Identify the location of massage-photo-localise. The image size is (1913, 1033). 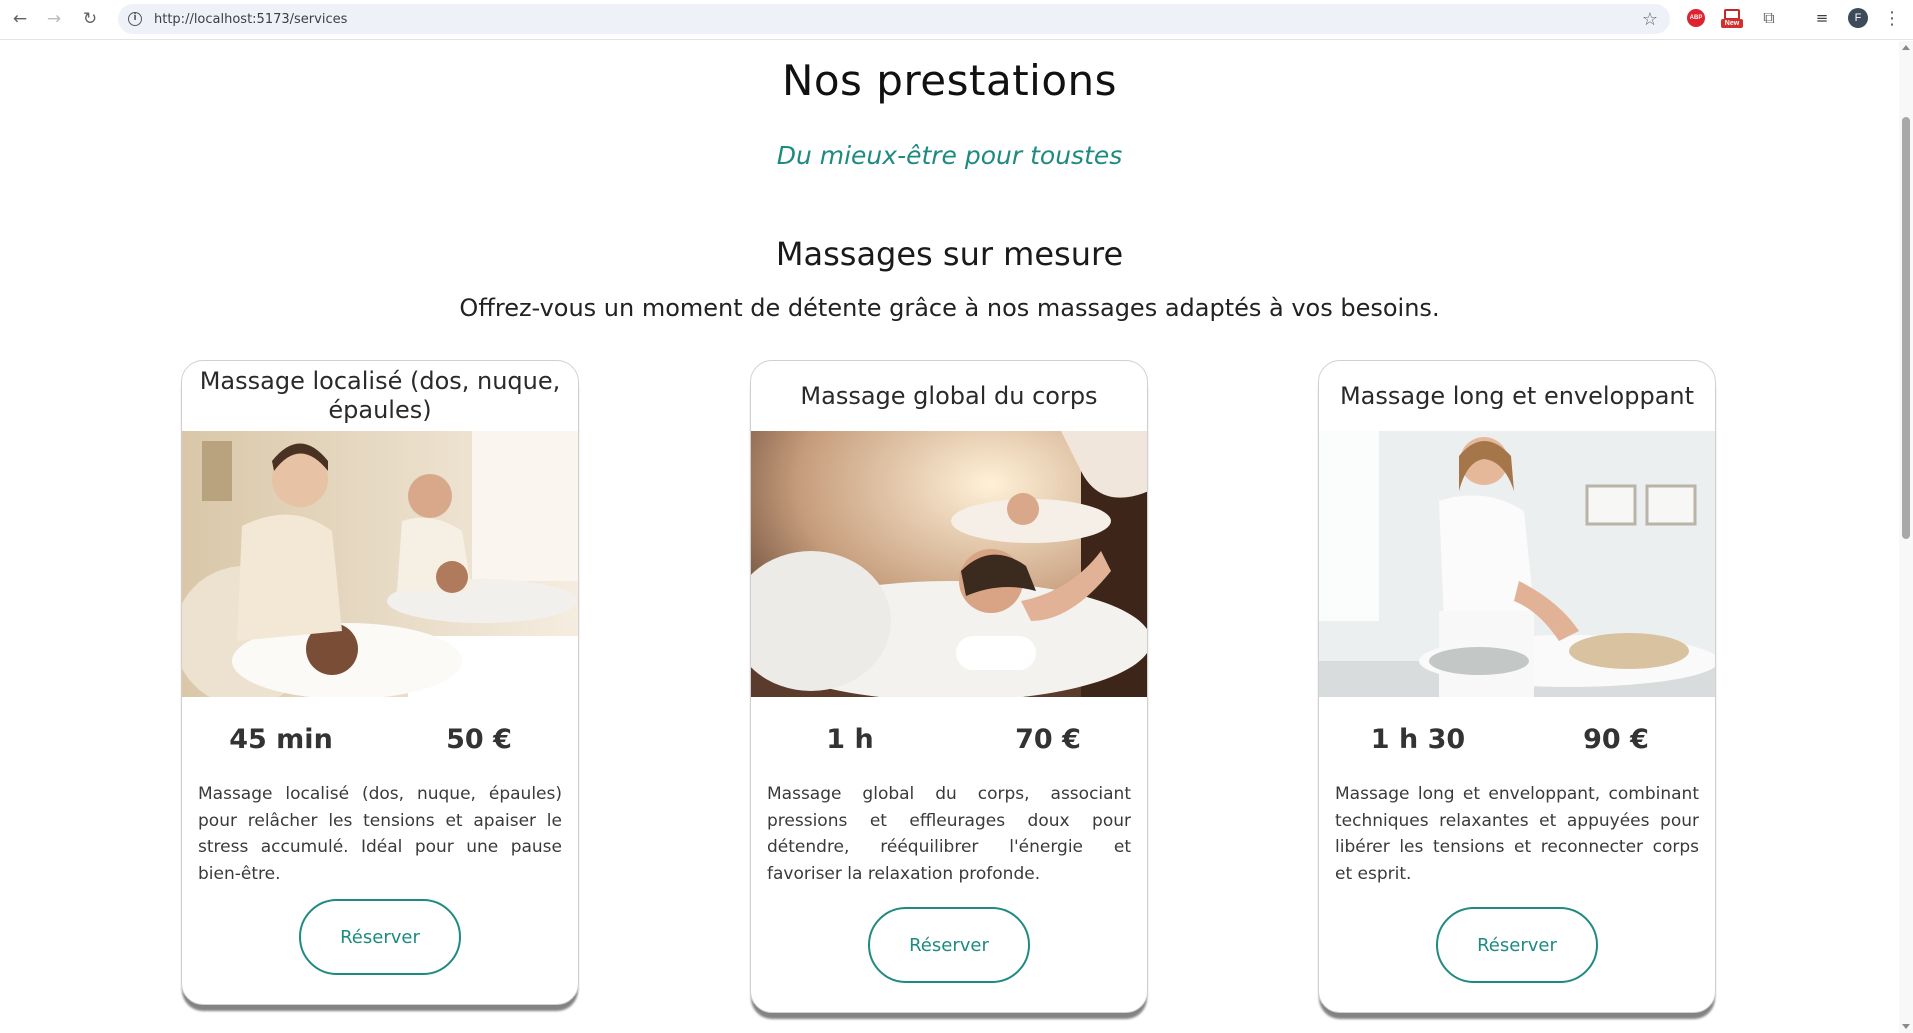
(380, 564).